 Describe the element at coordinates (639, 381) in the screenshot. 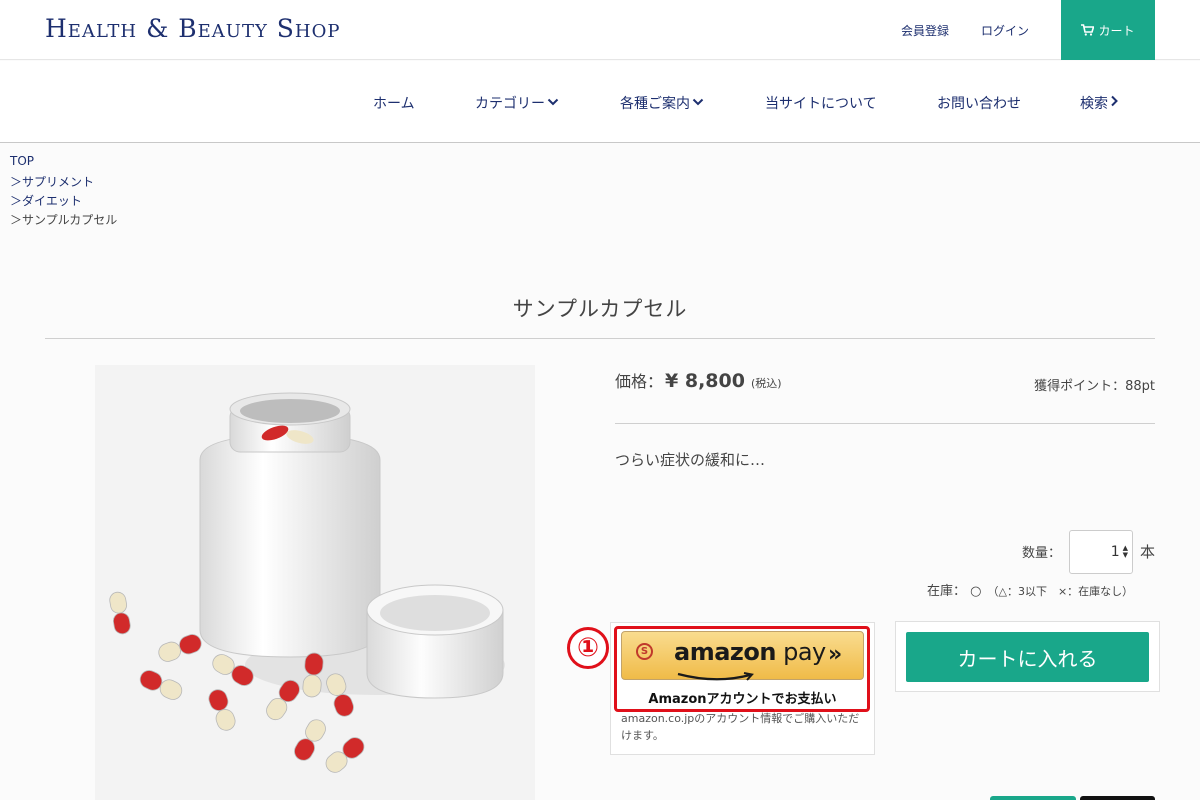

I see `price-label: 価格：` at that location.